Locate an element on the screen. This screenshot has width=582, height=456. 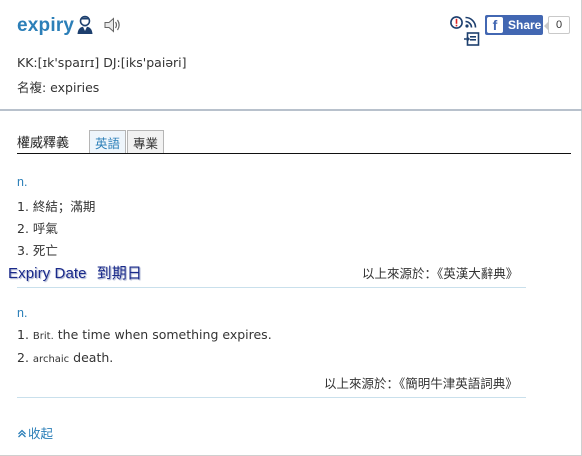
headword: expiry is located at coordinates (46, 25).